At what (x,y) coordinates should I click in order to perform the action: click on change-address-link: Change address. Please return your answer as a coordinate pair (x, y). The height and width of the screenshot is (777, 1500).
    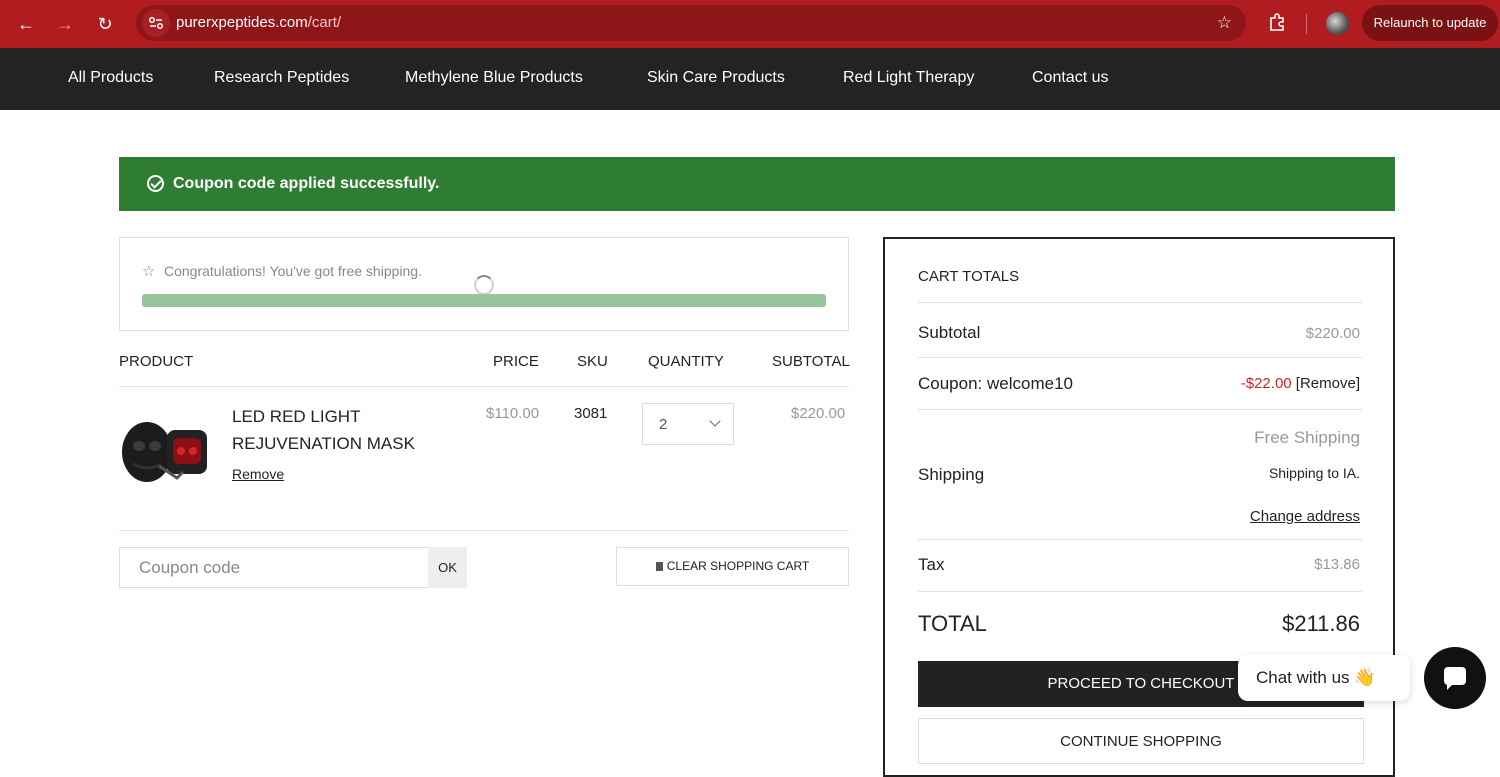
    Looking at the image, I should click on (1305, 516).